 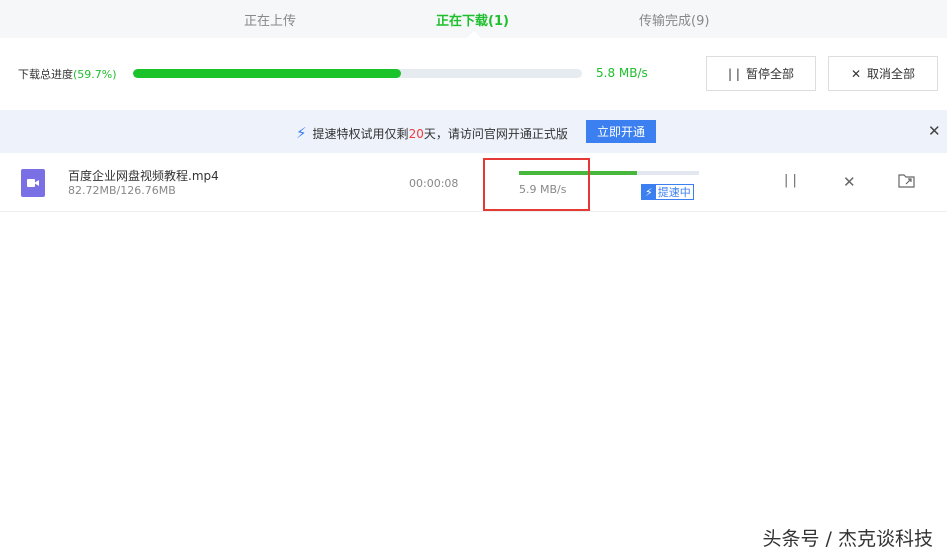 I want to click on tab-uploading: 正在上传, so click(x=270, y=19).